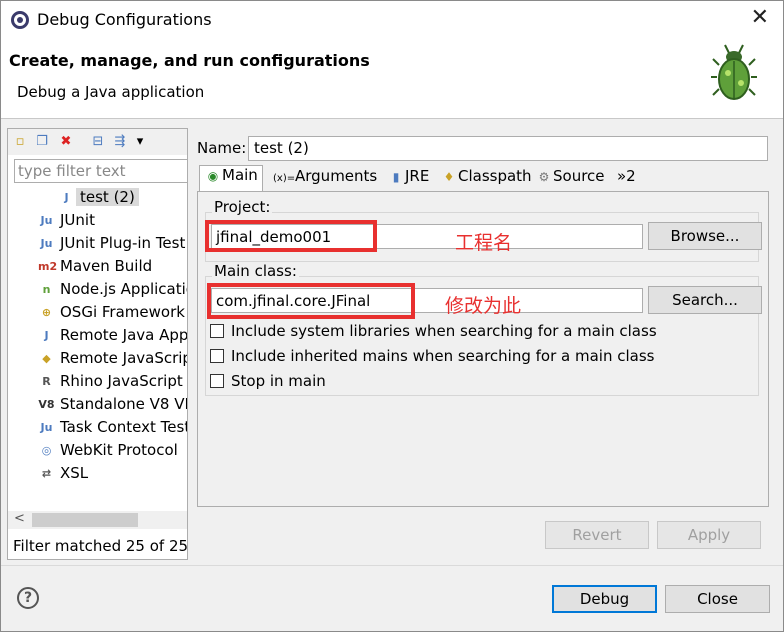  What do you see at coordinates (291, 236) in the screenshot?
I see `project-annotation-box` at bounding box center [291, 236].